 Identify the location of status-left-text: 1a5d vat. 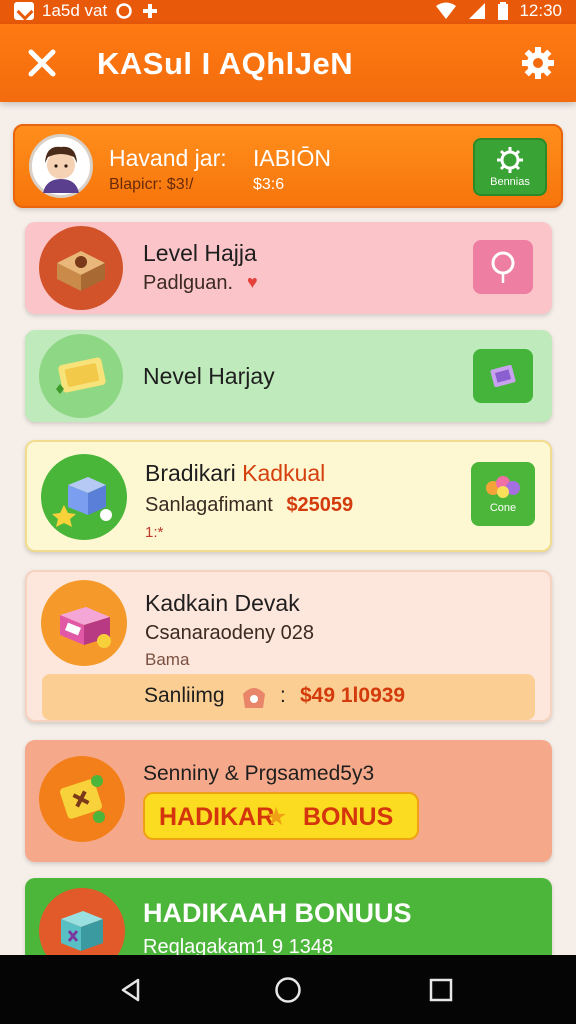
(75, 10).